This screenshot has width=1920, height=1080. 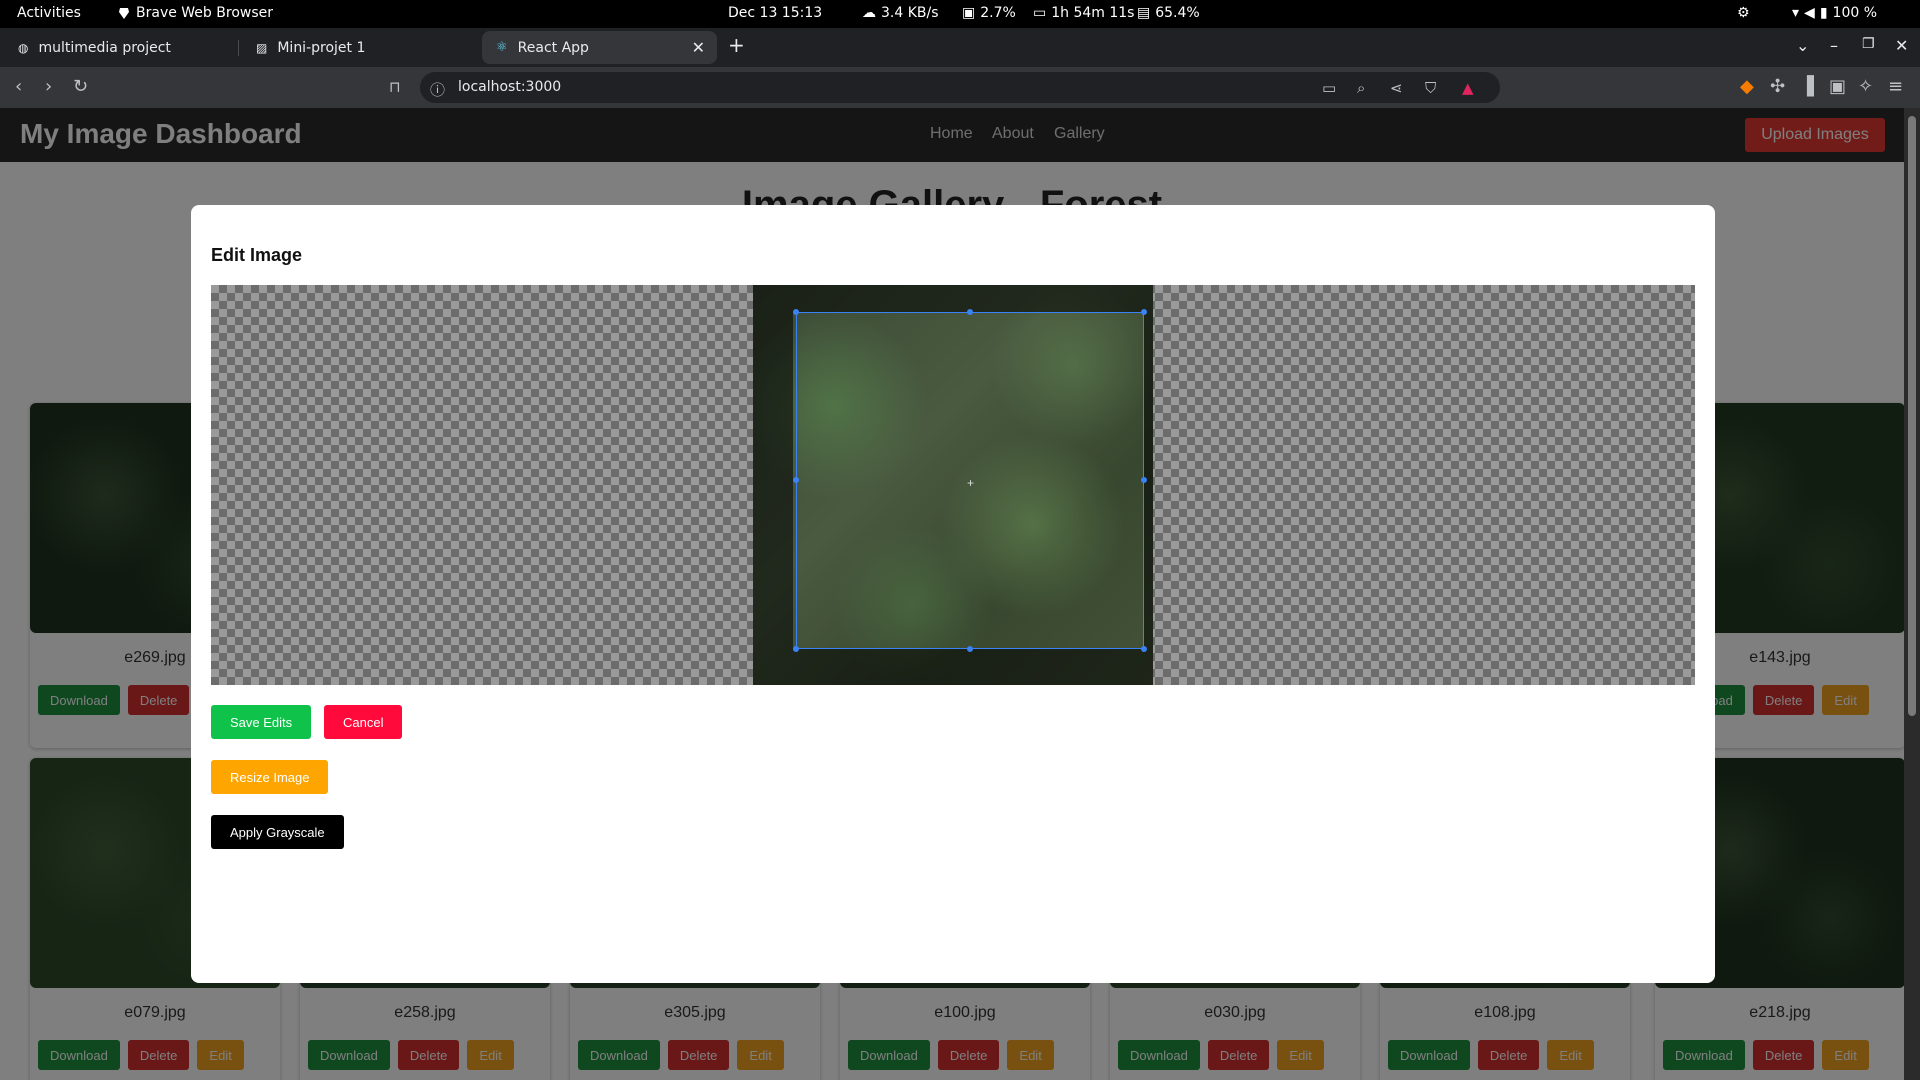 What do you see at coordinates (1177, 13) in the screenshot?
I see `memory-value: 65.4%` at bounding box center [1177, 13].